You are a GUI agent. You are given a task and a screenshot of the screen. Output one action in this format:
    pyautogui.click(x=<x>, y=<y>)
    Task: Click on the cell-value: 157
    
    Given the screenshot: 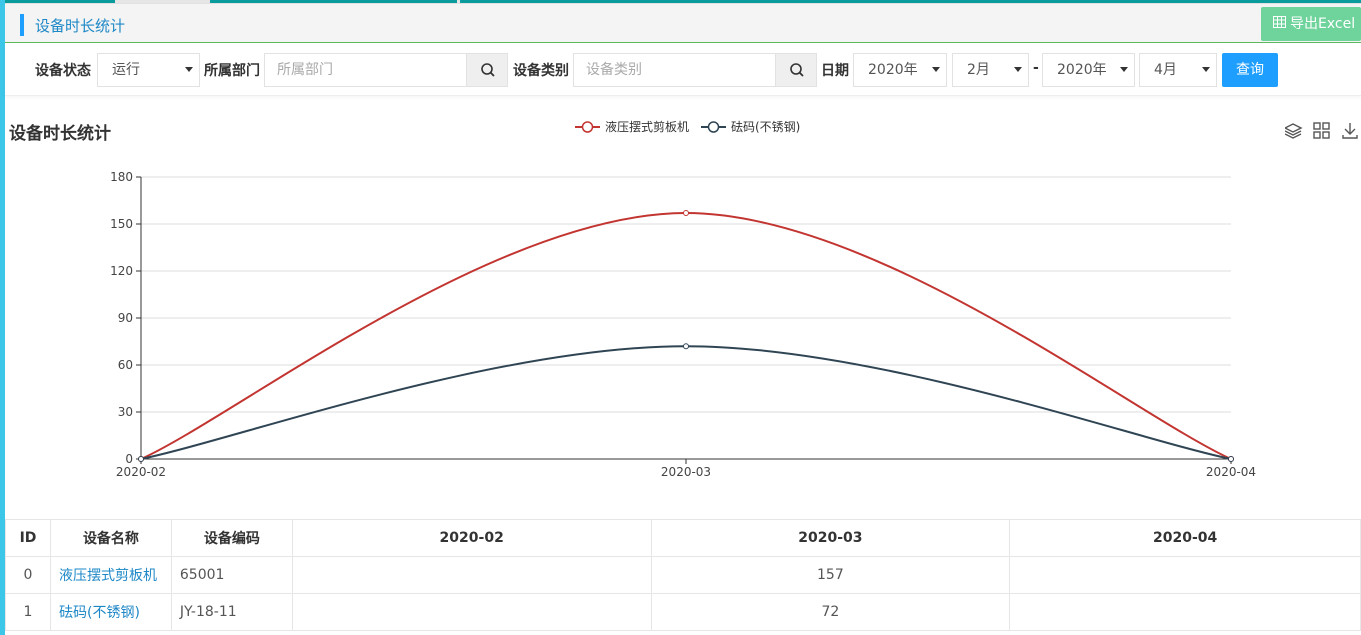 What is the action you would take?
    pyautogui.click(x=830, y=575)
    